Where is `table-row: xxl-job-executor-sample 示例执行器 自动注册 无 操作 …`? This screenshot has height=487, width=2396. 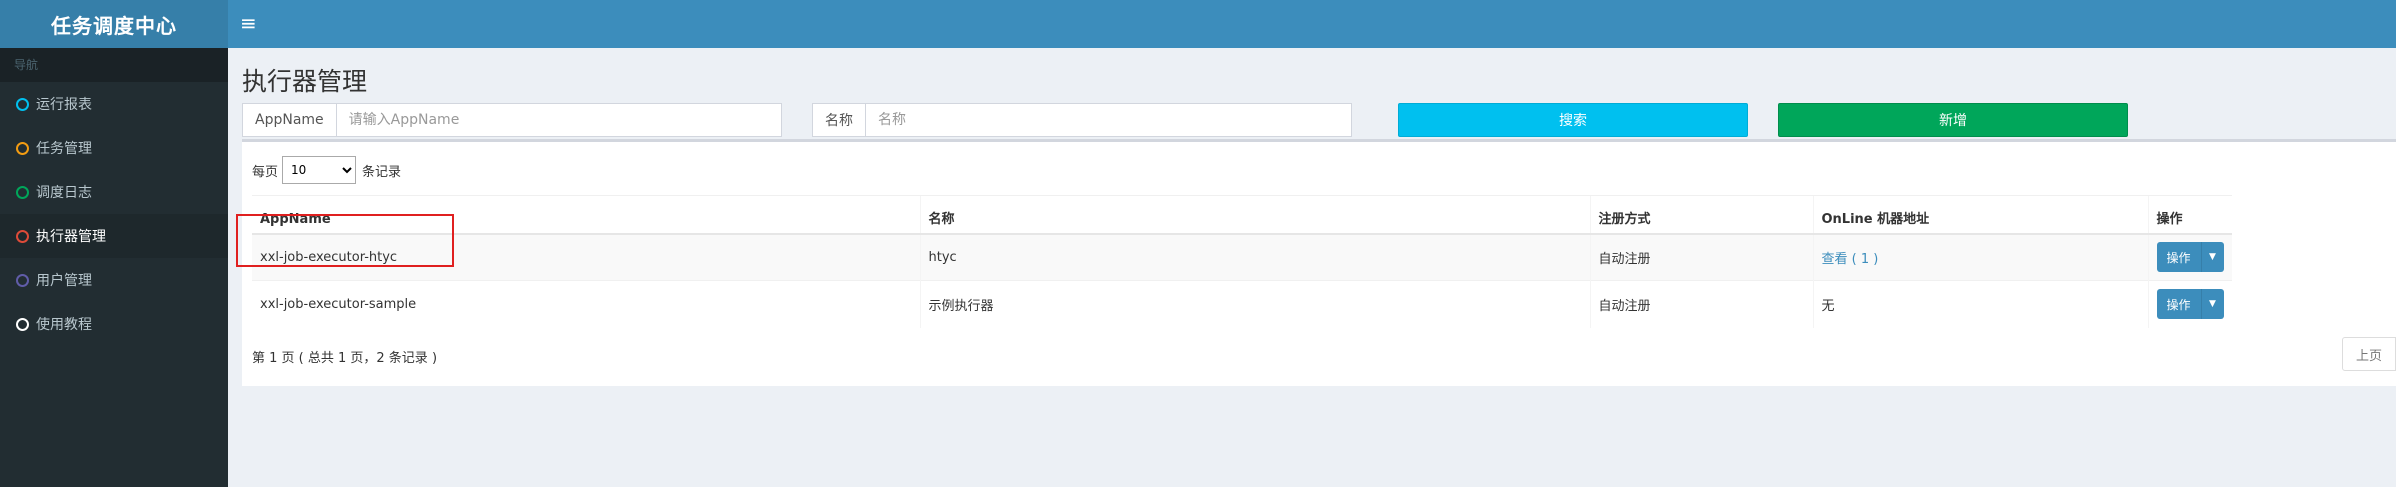
table-row: xxl-job-executor-sample 示例执行器 自动注册 无 操作 … is located at coordinates (1242, 304).